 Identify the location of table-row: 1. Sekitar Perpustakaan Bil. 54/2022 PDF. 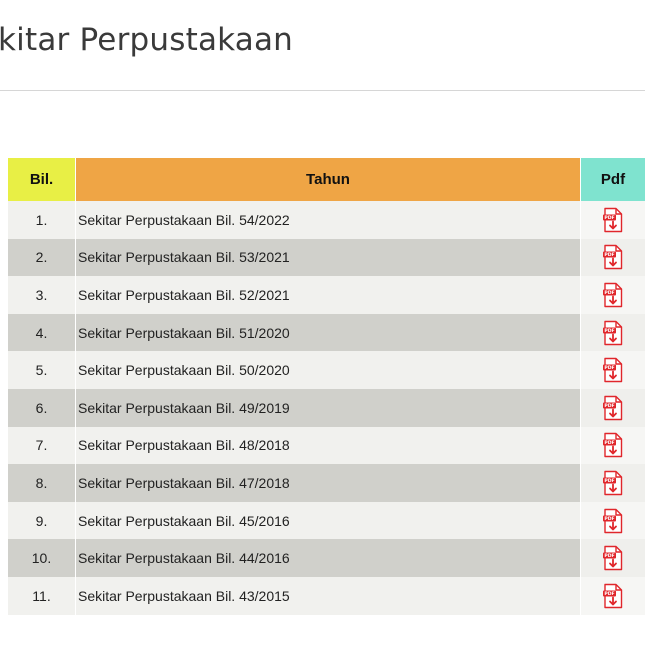
(326, 220).